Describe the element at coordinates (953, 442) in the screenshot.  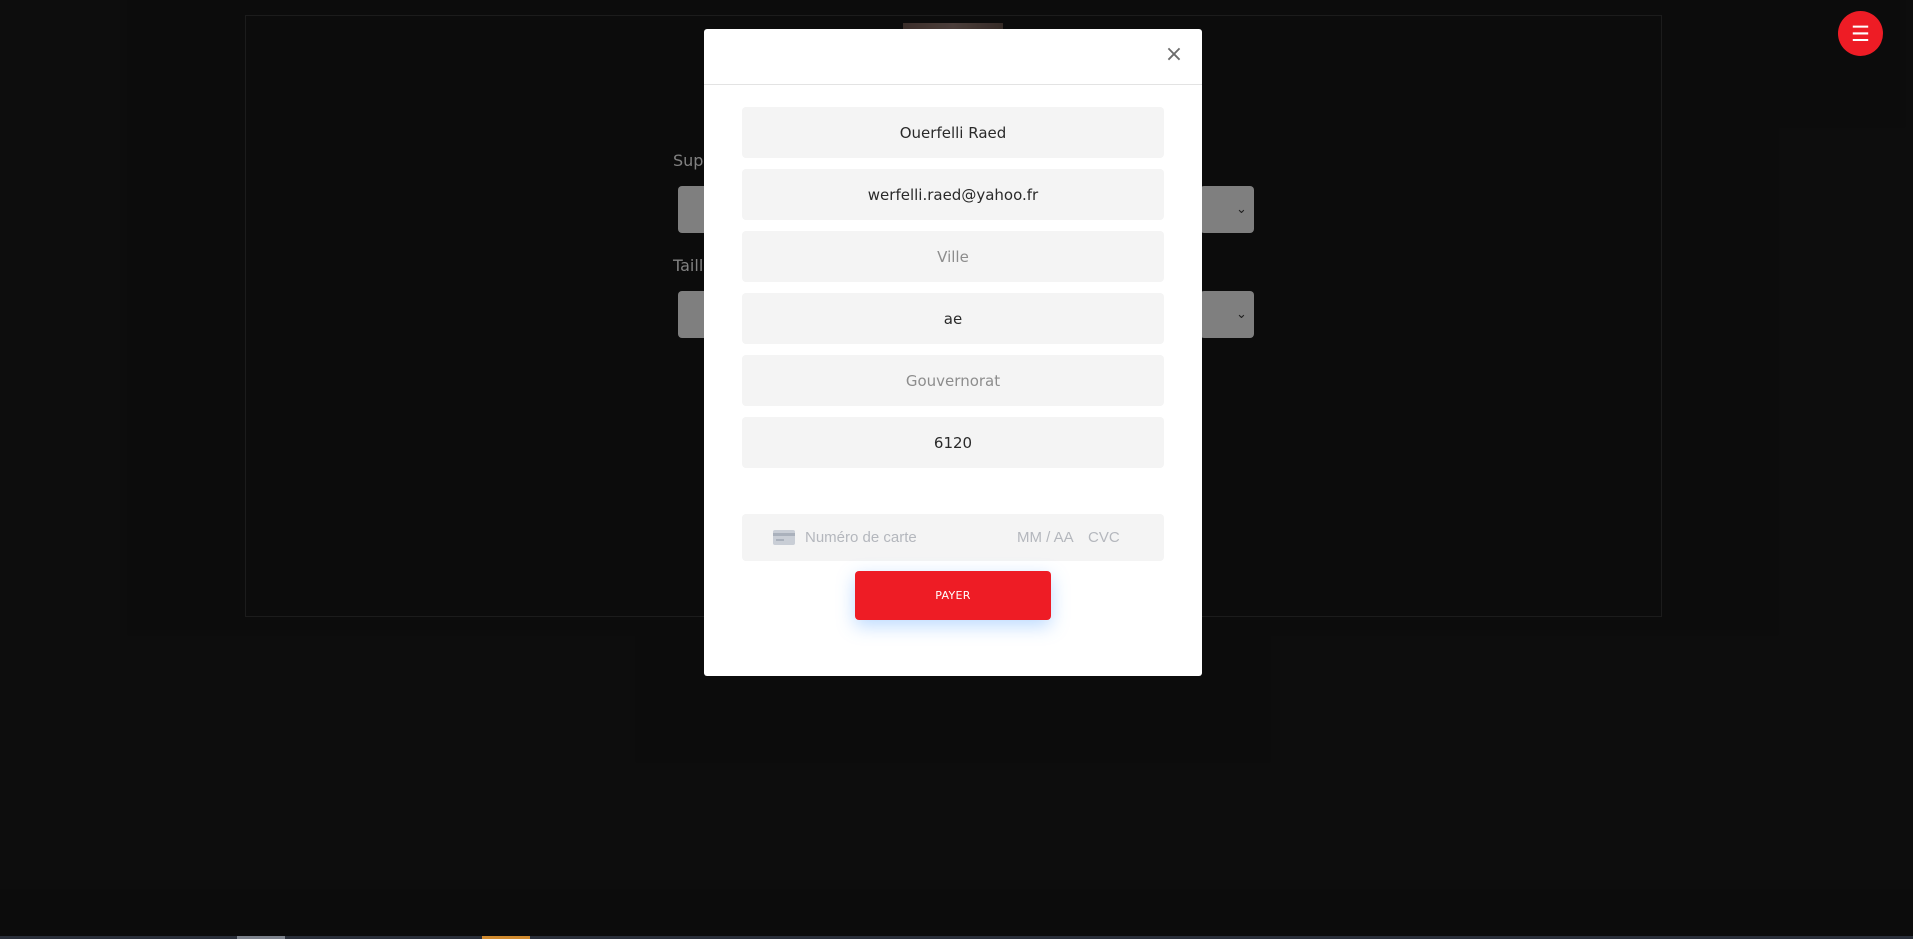
I see `postal-code-field` at that location.